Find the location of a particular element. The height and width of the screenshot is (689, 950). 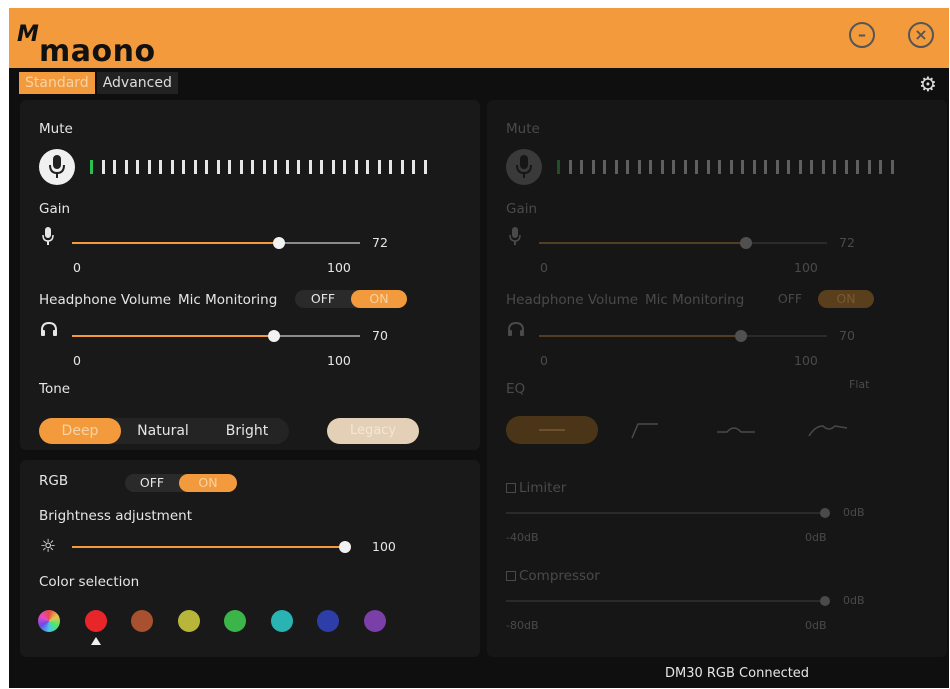

brightness-slider-thumb is located at coordinates (345, 547).